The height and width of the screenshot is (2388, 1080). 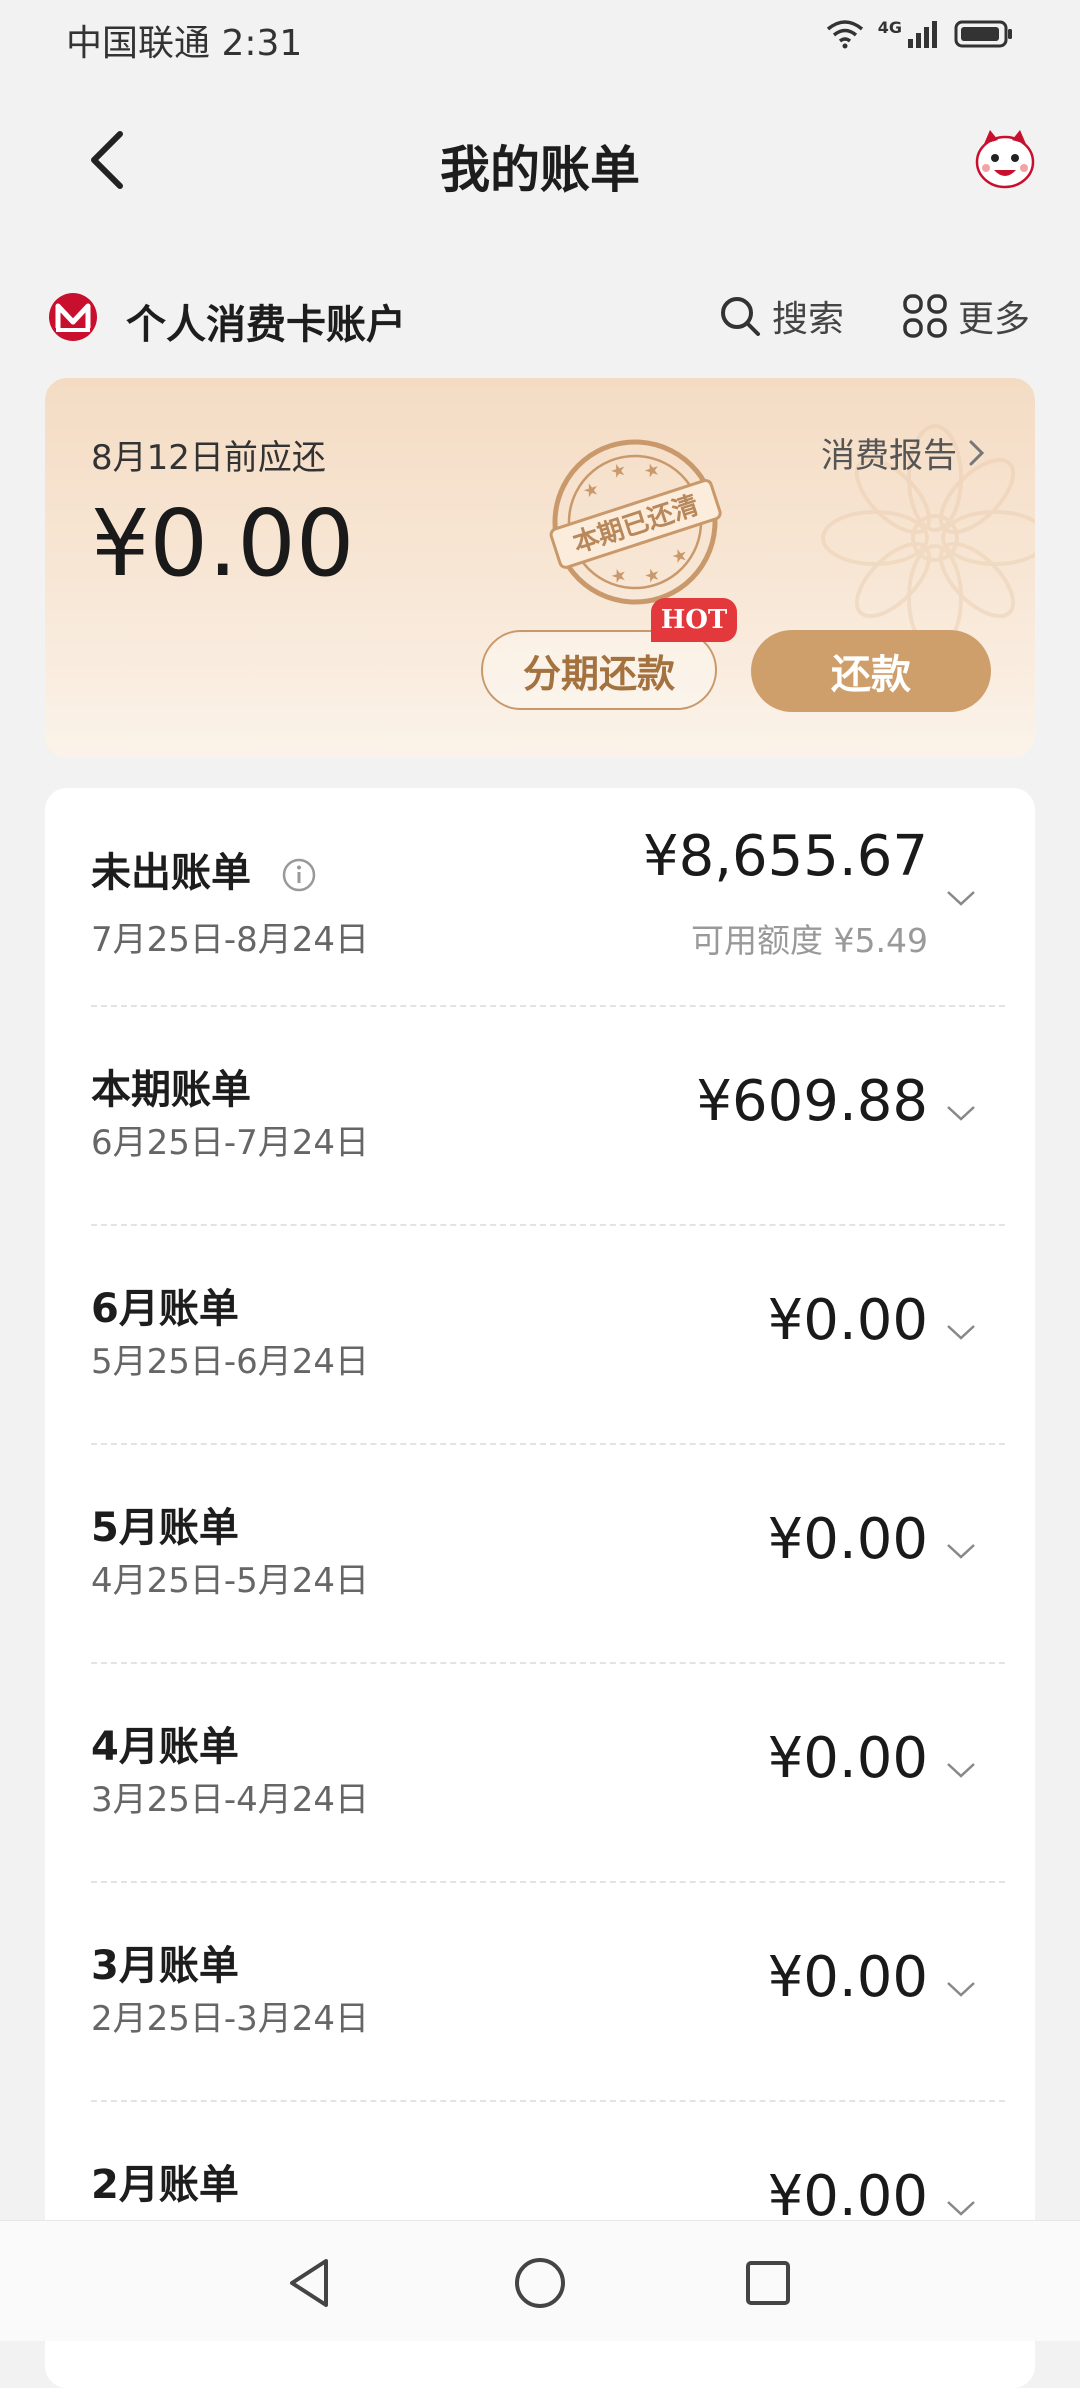 What do you see at coordinates (925, 316) in the screenshot?
I see `grid-icon` at bounding box center [925, 316].